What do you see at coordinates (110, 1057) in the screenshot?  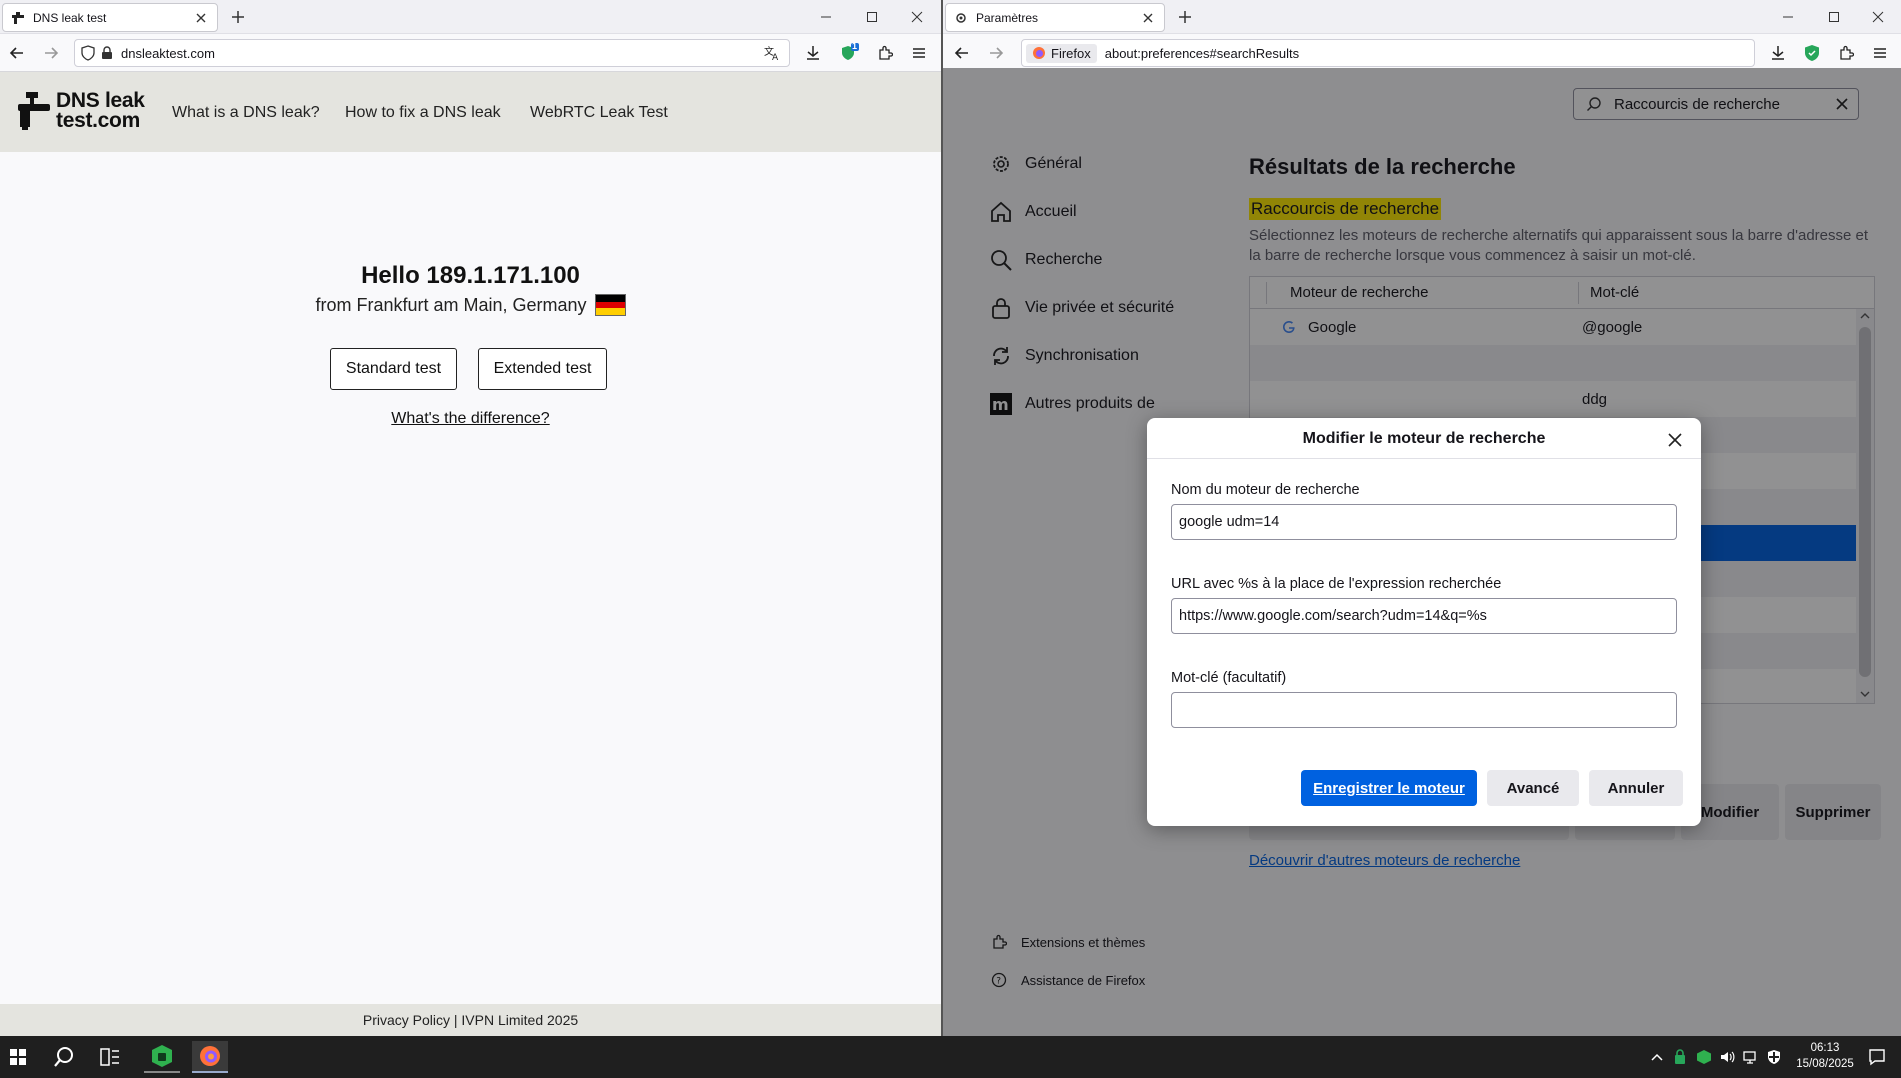 I see `task-view-icon` at bounding box center [110, 1057].